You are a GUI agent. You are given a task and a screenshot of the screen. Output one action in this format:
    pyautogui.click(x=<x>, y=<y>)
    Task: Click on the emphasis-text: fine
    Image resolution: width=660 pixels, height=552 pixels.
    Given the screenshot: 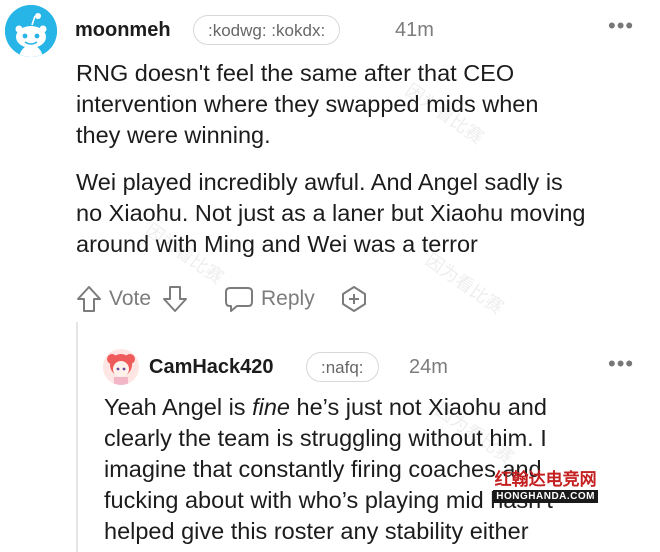 What is the action you would take?
    pyautogui.click(x=271, y=407)
    